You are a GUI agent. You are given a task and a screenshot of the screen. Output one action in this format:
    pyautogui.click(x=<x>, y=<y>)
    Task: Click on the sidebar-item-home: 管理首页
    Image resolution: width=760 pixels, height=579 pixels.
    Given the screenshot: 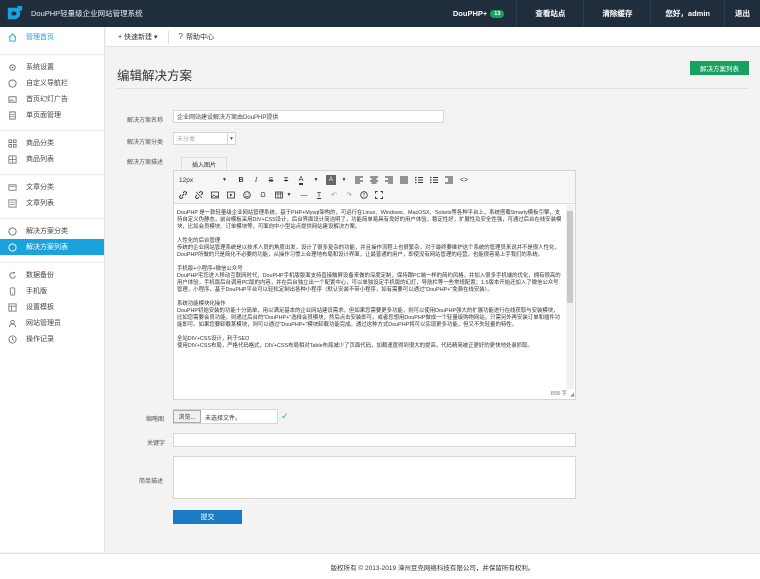 What is the action you would take?
    pyautogui.click(x=52, y=37)
    